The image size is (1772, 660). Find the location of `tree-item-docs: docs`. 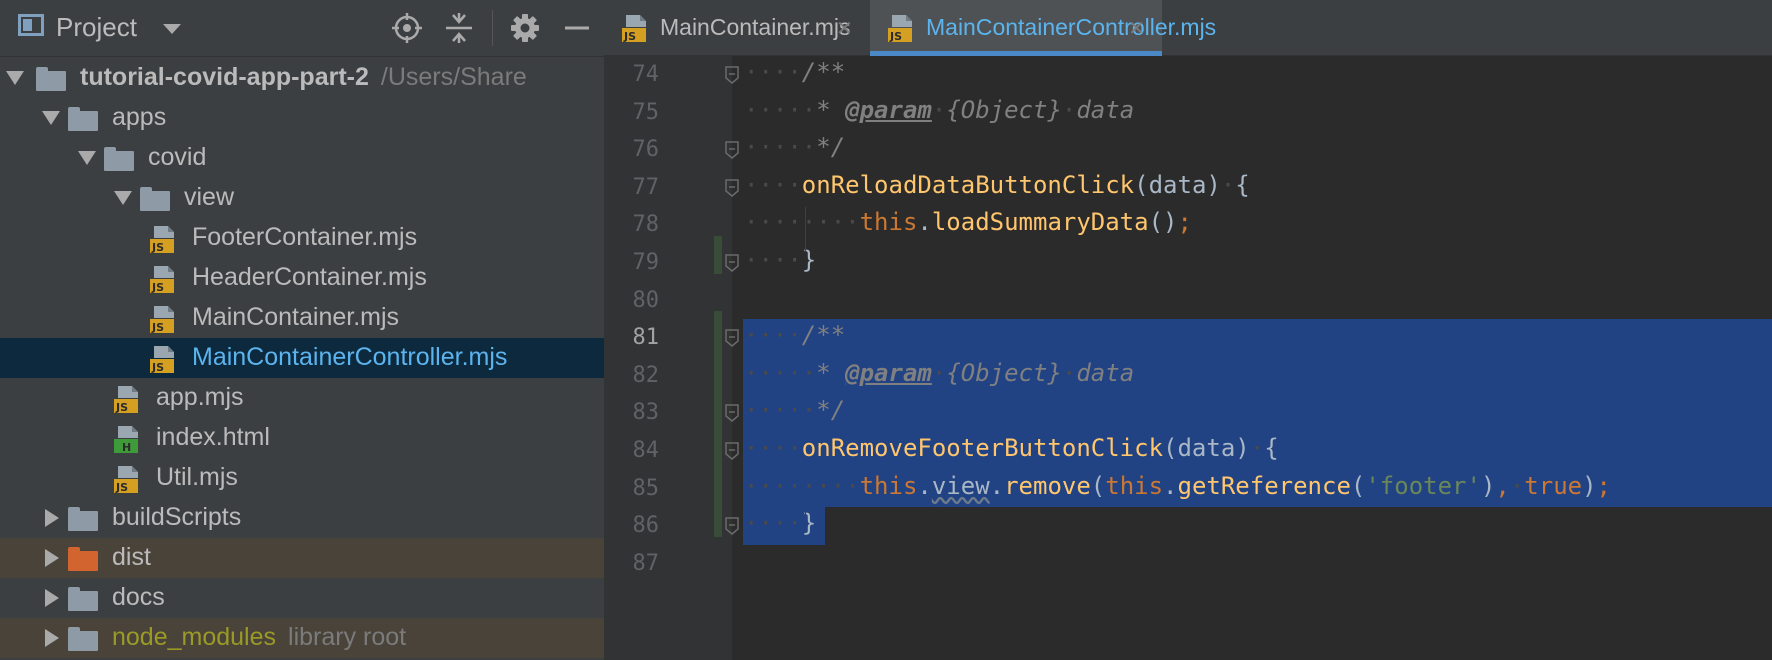

tree-item-docs: docs is located at coordinates (302, 598).